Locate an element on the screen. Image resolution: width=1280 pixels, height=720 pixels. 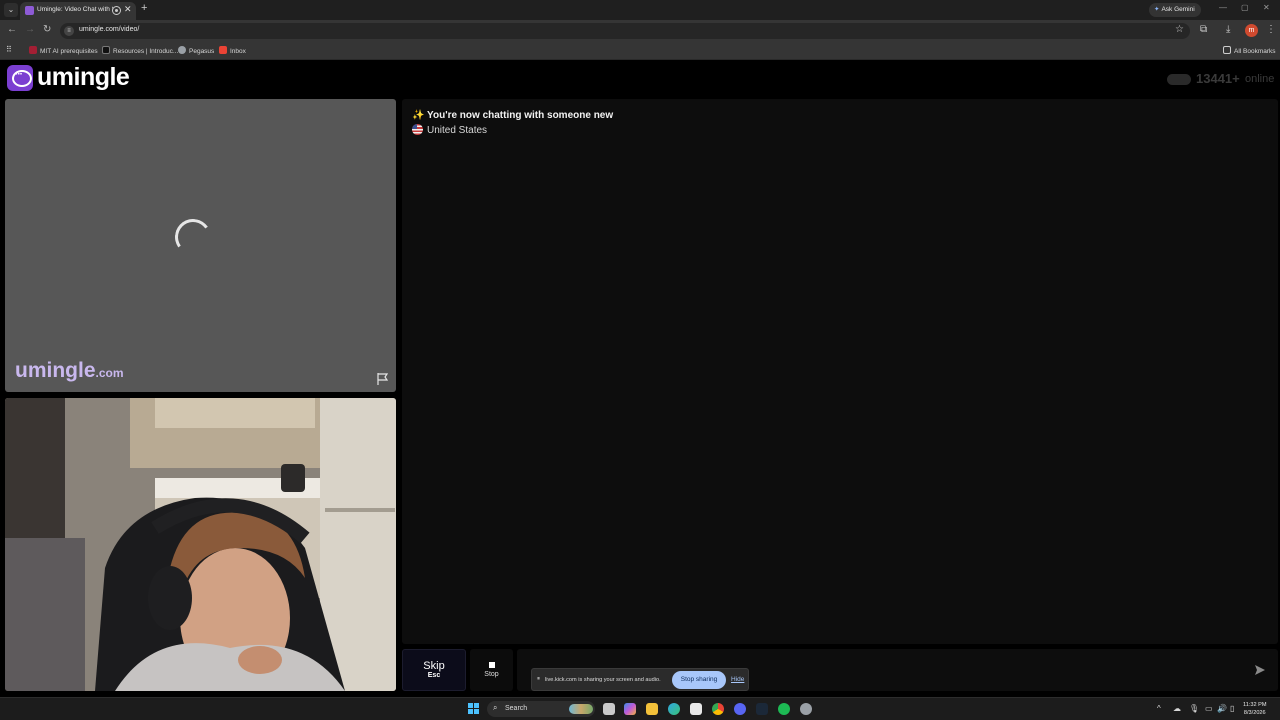
microphone-icon: 🎙 is located at coordinates (1194, 708).